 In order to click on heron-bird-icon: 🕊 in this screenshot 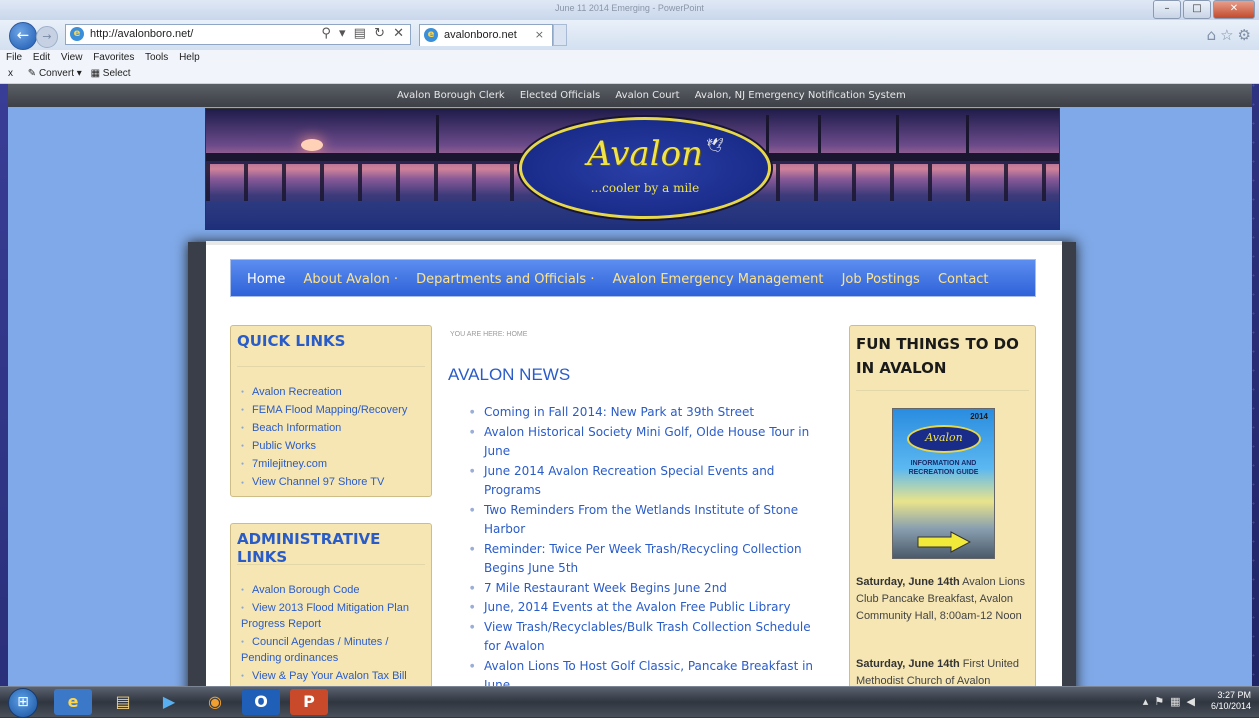, I will do `click(715, 146)`.